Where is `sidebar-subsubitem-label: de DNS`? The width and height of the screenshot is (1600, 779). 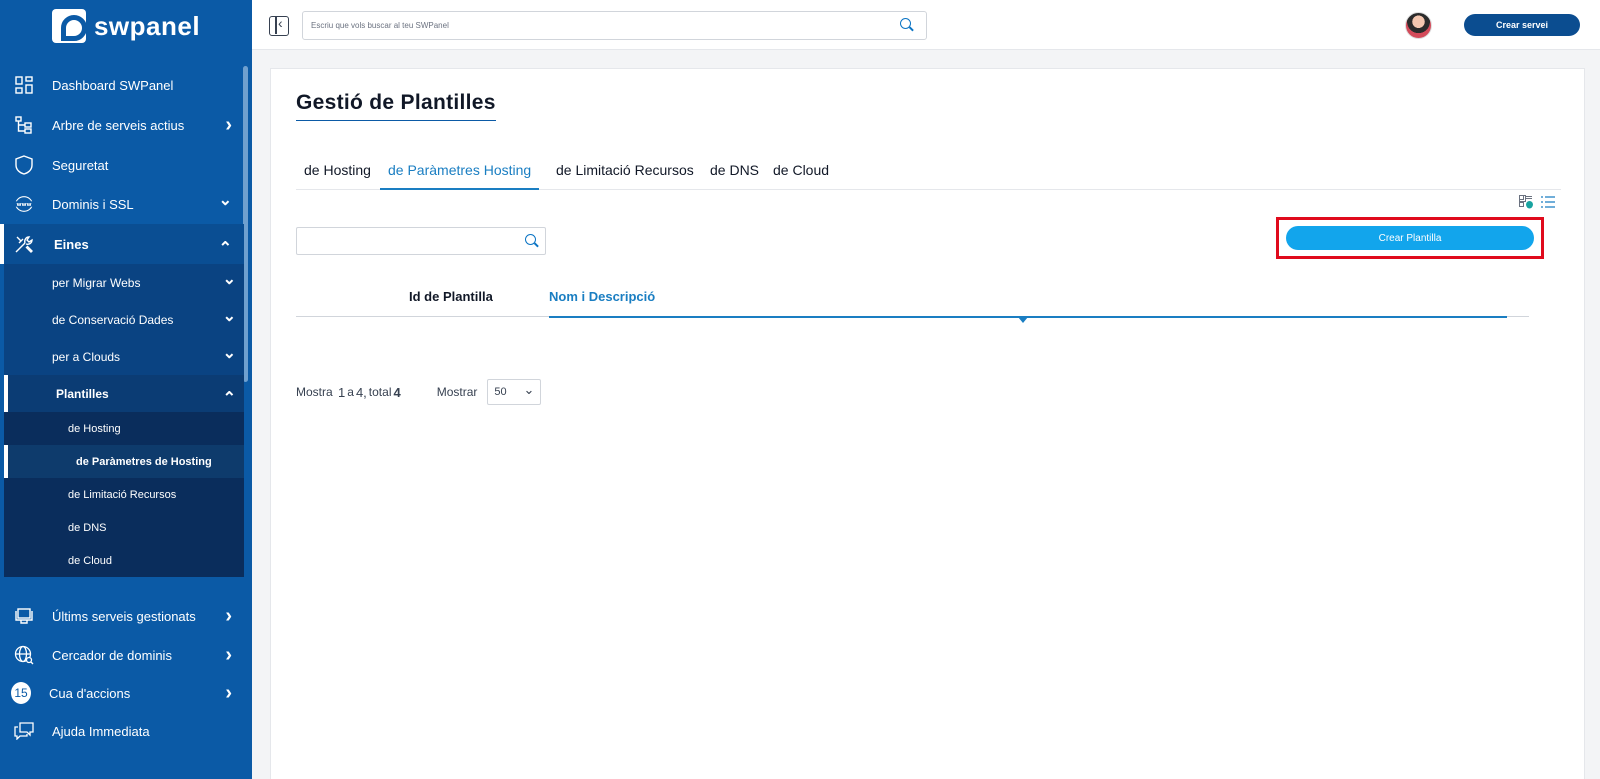 sidebar-subsubitem-label: de DNS is located at coordinates (87, 527).